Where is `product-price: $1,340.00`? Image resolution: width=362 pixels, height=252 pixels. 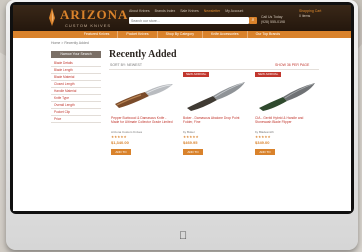
product-price: $1,340.00 is located at coordinates (120, 142).